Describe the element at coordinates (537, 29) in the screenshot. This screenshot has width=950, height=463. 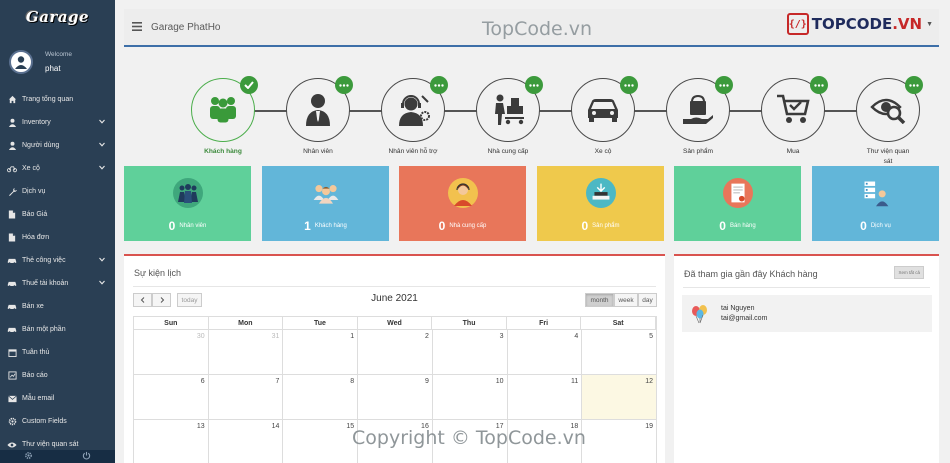
I see `watermark: TopCode.vn` at that location.